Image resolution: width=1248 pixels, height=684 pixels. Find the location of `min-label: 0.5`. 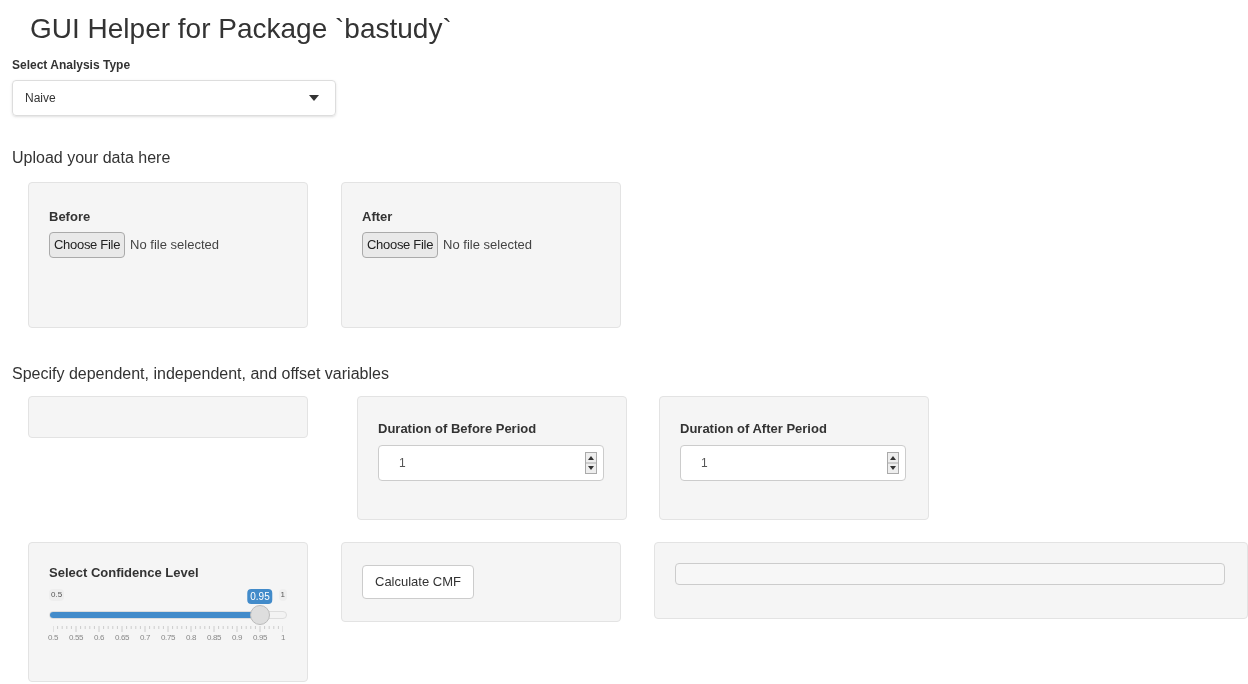

min-label: 0.5 is located at coordinates (57, 594).